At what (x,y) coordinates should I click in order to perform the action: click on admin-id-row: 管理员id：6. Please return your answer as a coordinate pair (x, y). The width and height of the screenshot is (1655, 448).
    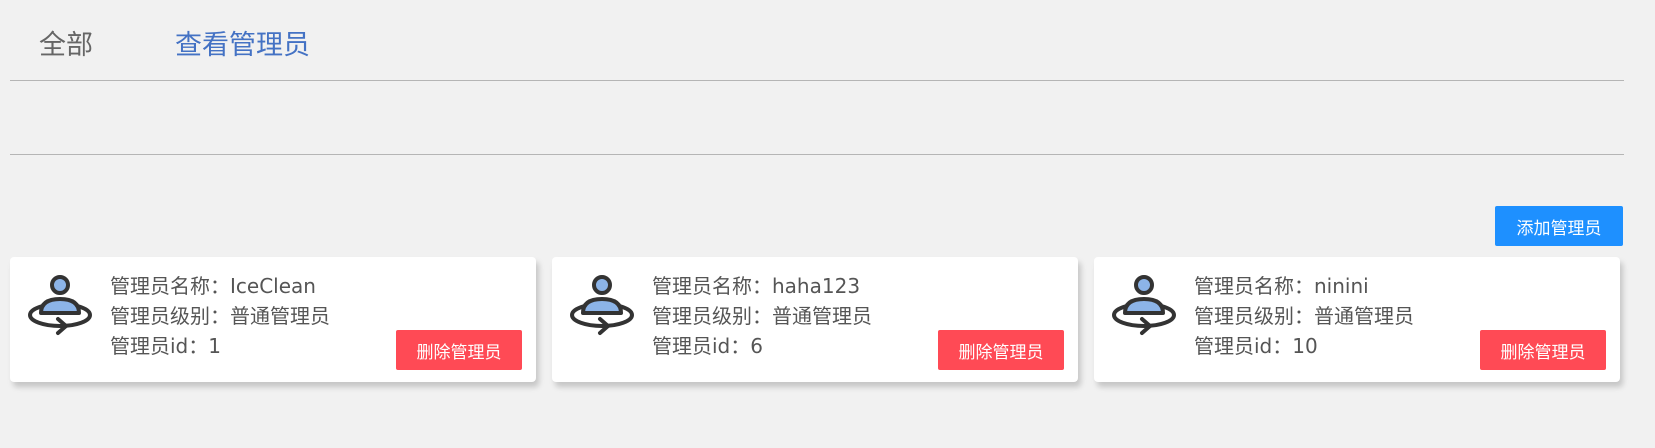
    Looking at the image, I should click on (762, 346).